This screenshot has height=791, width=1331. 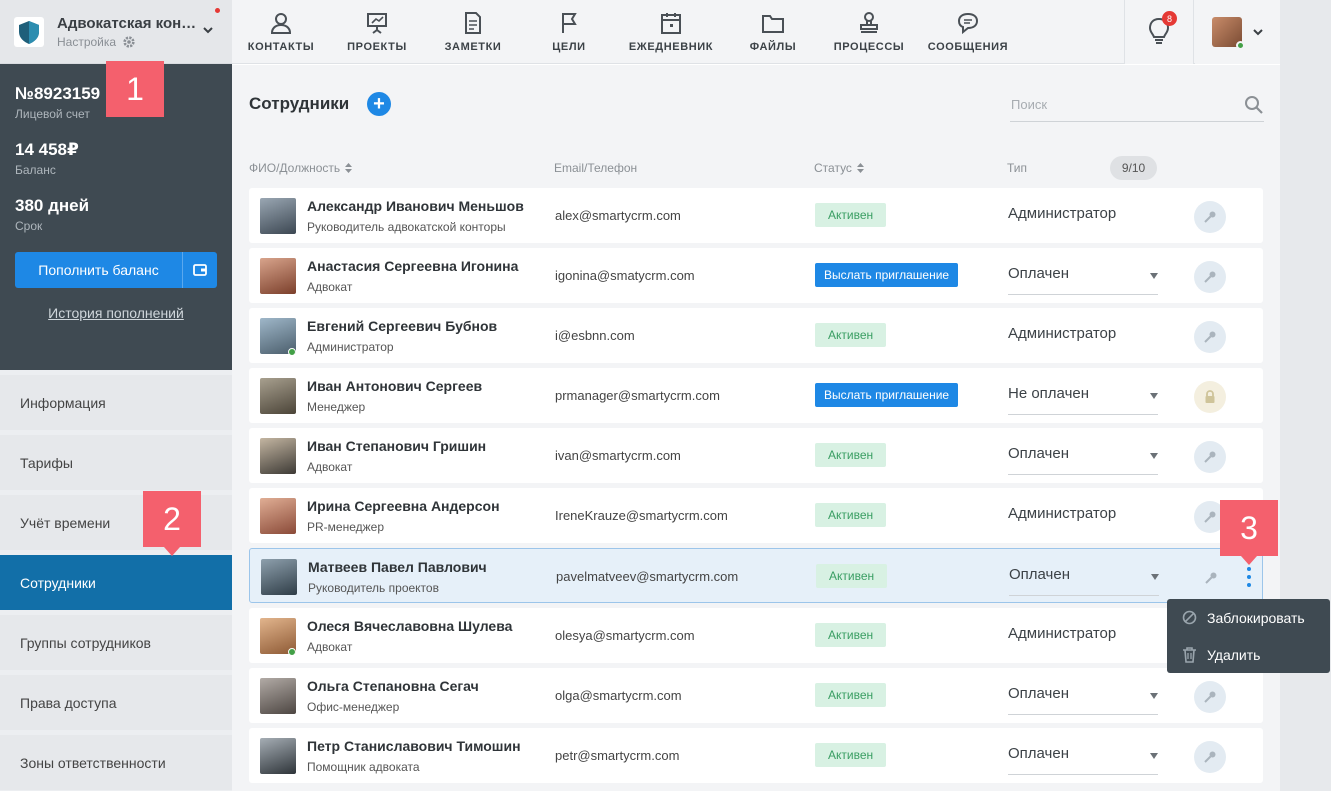 I want to click on search-icon, so click(x=1254, y=105).